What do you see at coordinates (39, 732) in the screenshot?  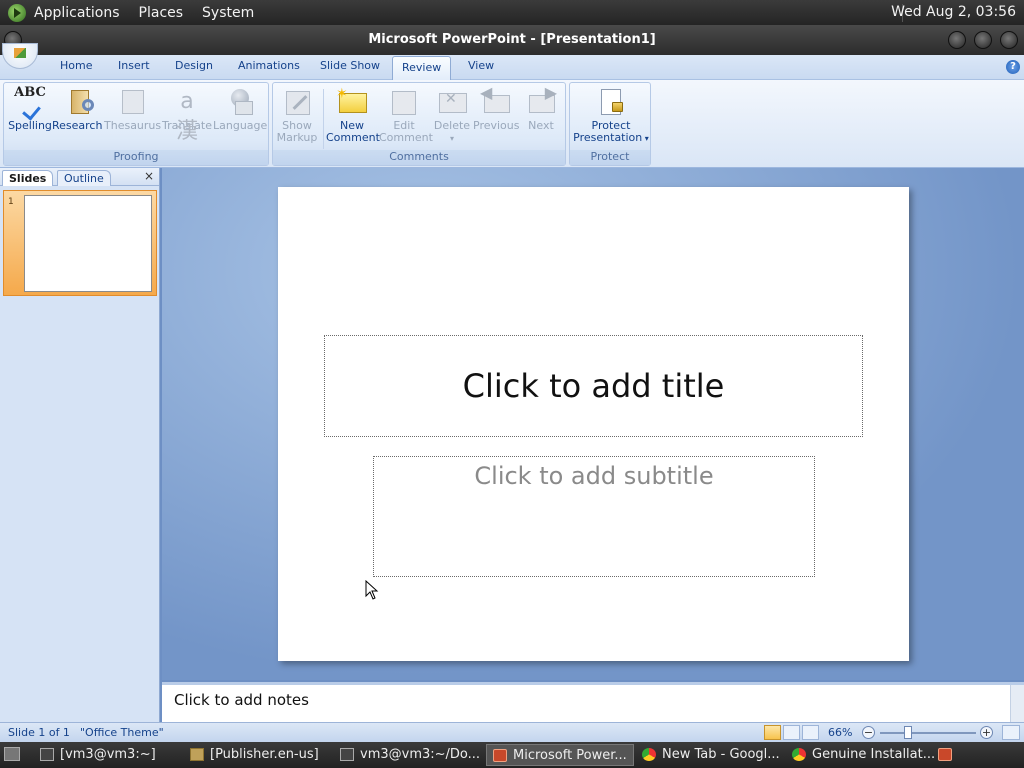 I see `slide-indicator: Slide 1 of 1` at bounding box center [39, 732].